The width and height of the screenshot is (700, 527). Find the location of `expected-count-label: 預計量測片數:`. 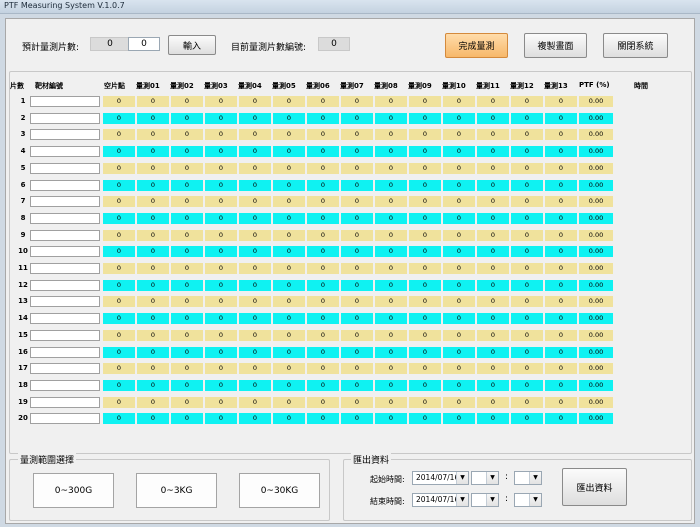

expected-count-label: 預計量測片數: is located at coordinates (51, 48).